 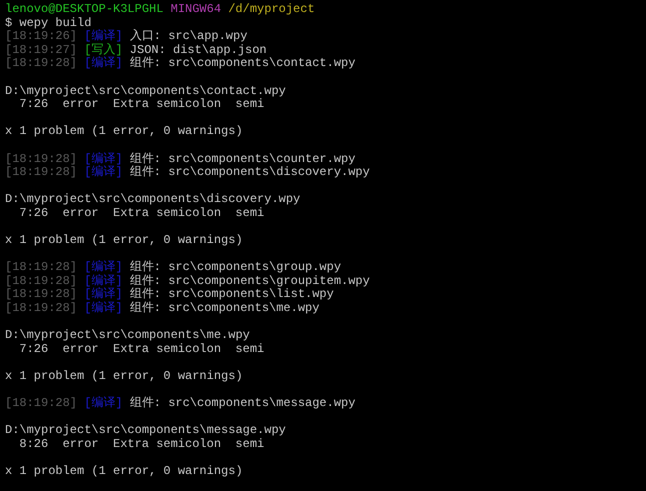 What do you see at coordinates (243, 159) in the screenshot?
I see `log-message: 组件: src\components\counter.wpy` at bounding box center [243, 159].